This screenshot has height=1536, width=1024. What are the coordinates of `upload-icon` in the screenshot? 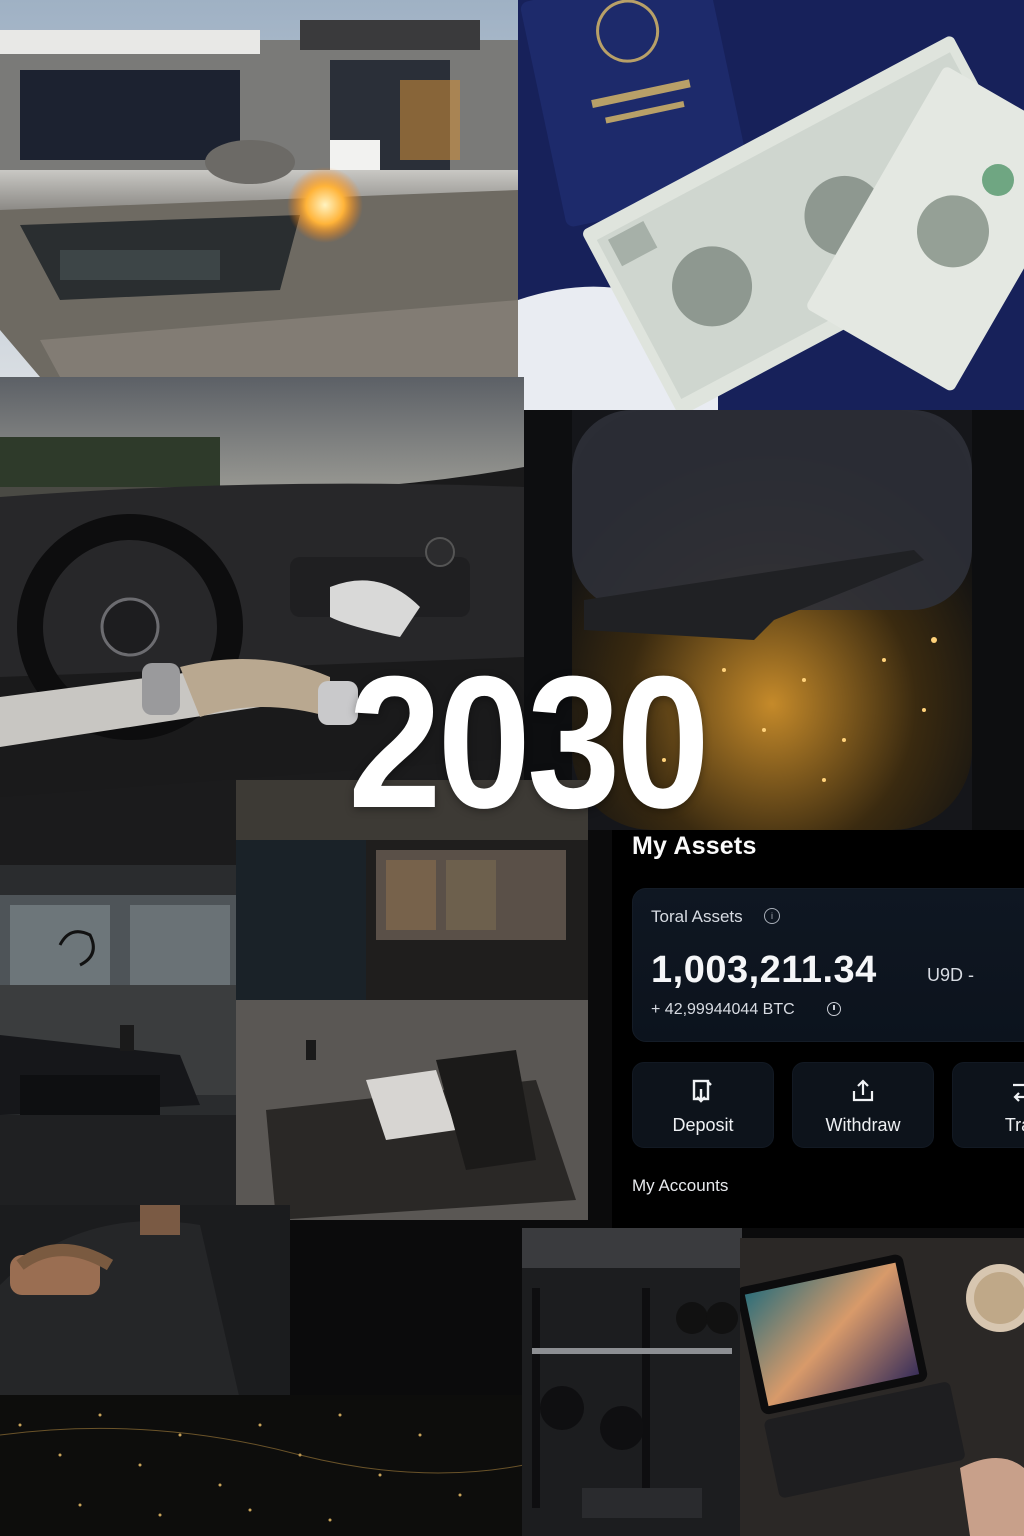 It's located at (863, 1090).